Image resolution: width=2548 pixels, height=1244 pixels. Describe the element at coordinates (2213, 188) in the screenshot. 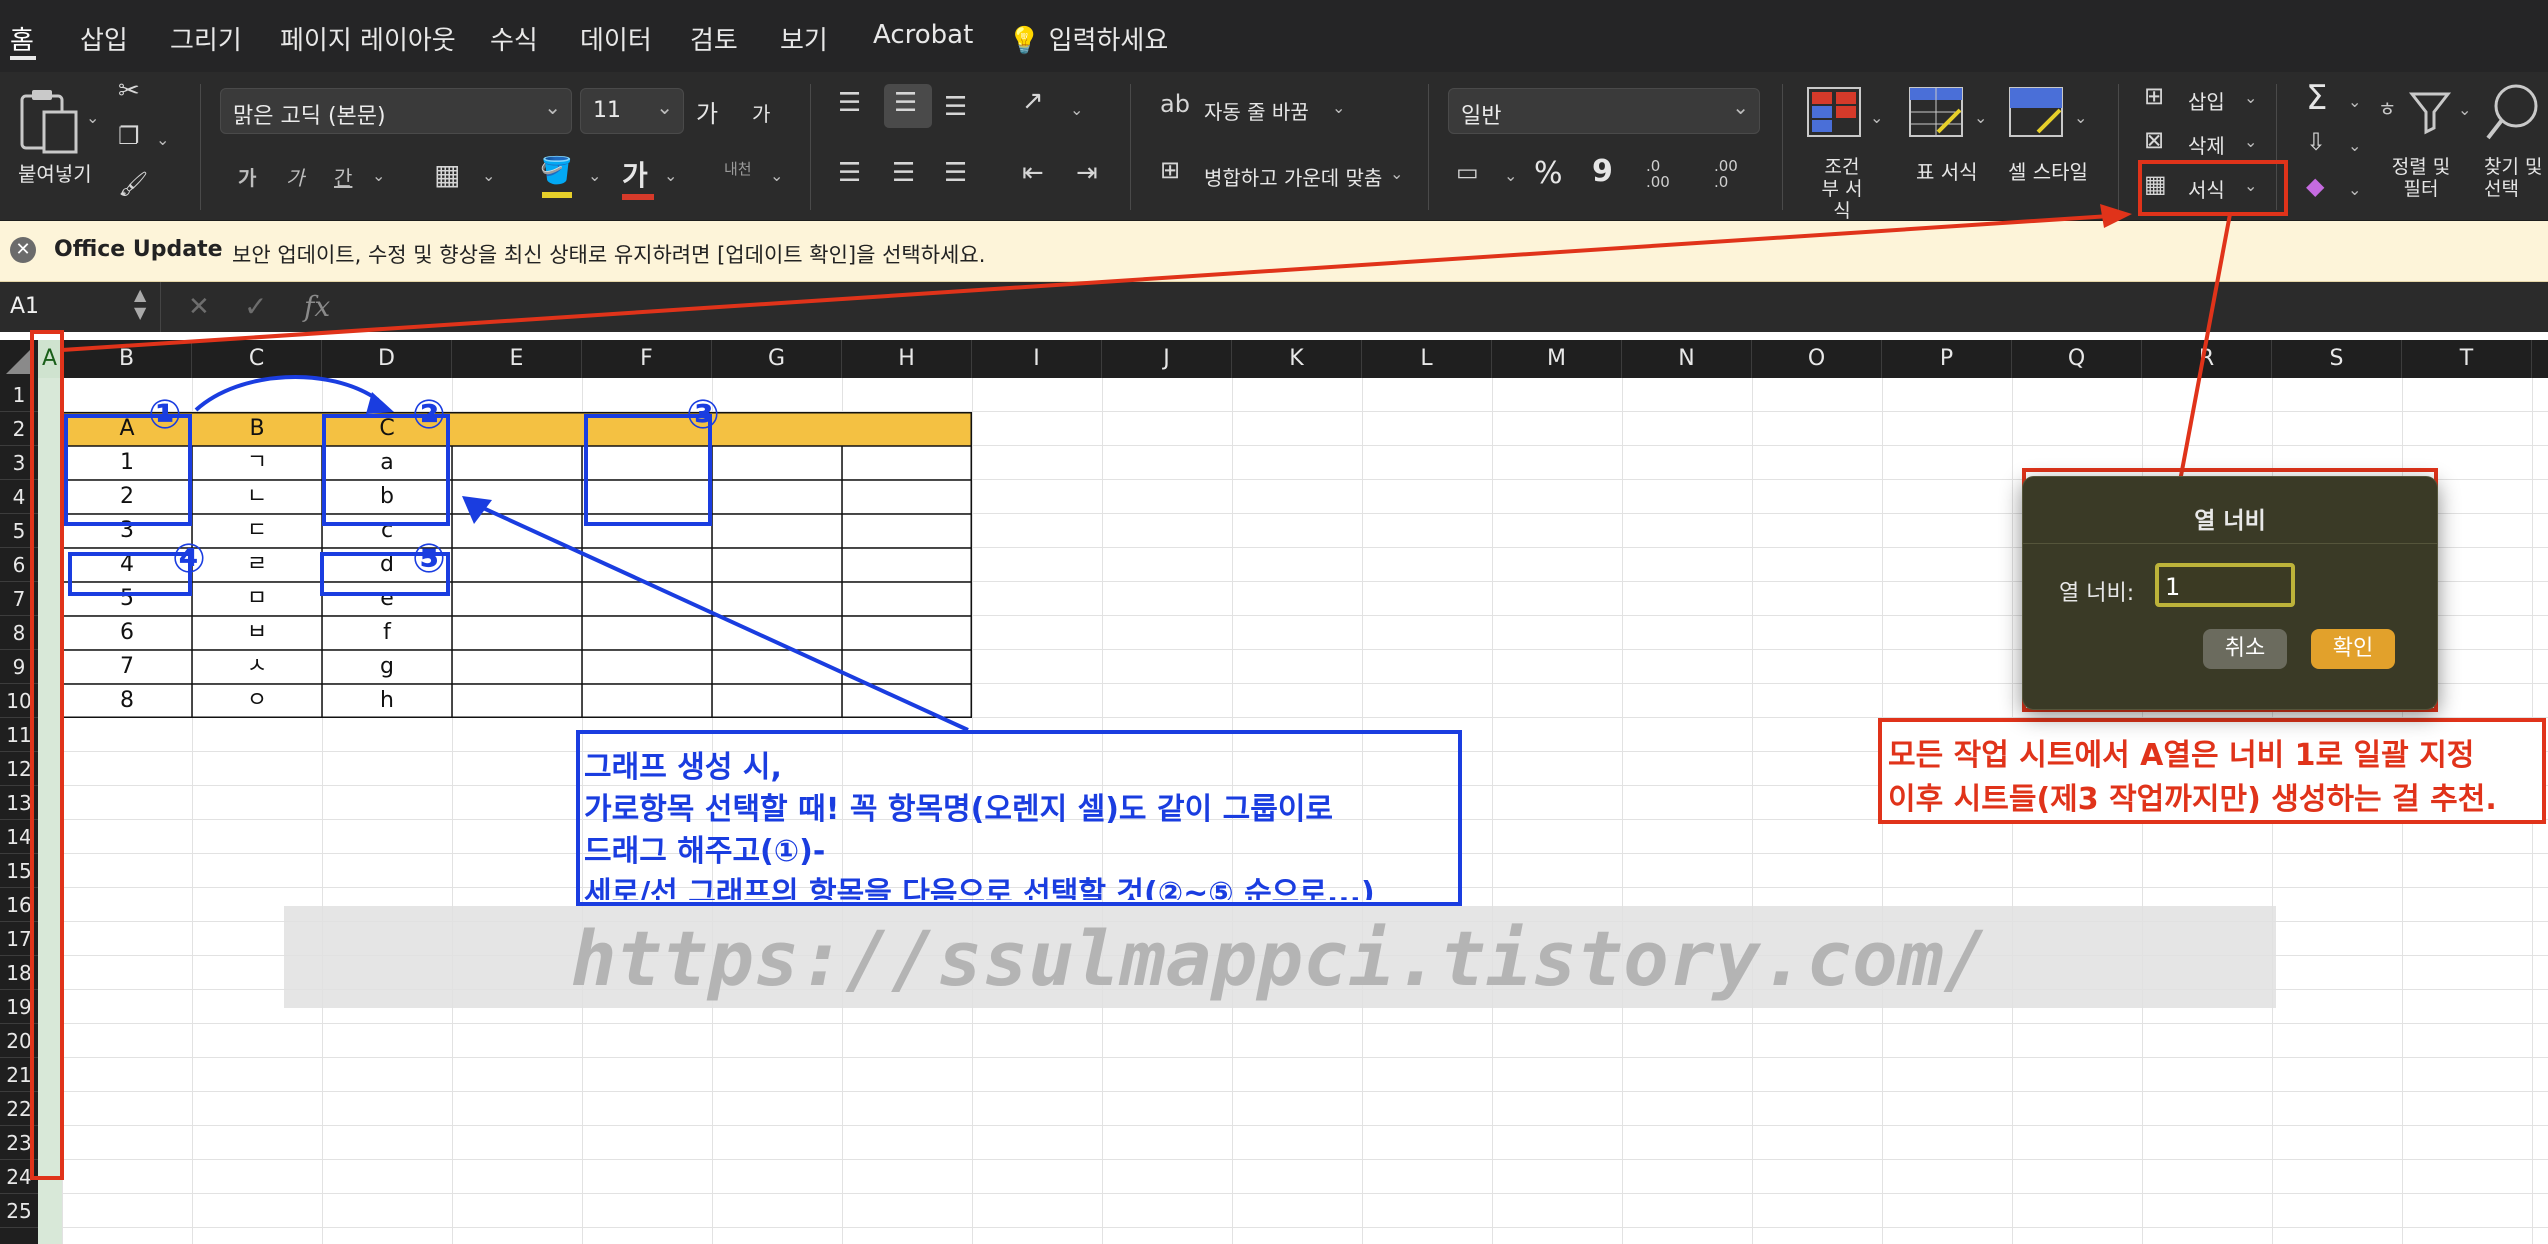

I see `format-button-highlight` at that location.